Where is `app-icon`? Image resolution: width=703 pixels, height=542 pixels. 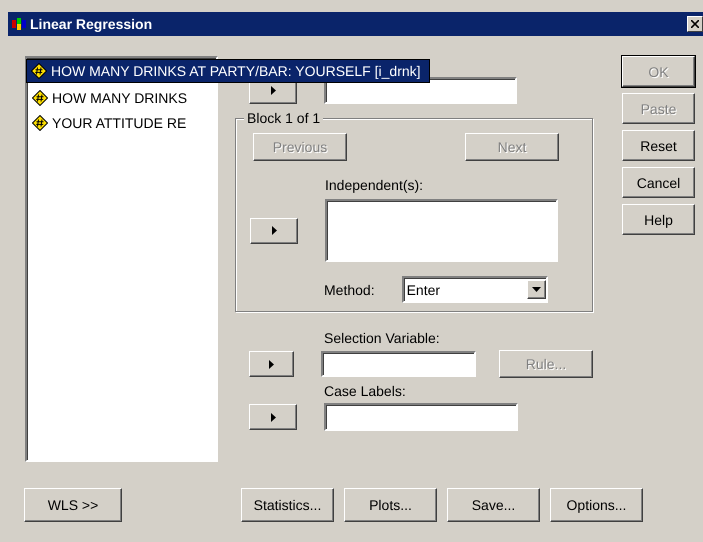 app-icon is located at coordinates (19, 24).